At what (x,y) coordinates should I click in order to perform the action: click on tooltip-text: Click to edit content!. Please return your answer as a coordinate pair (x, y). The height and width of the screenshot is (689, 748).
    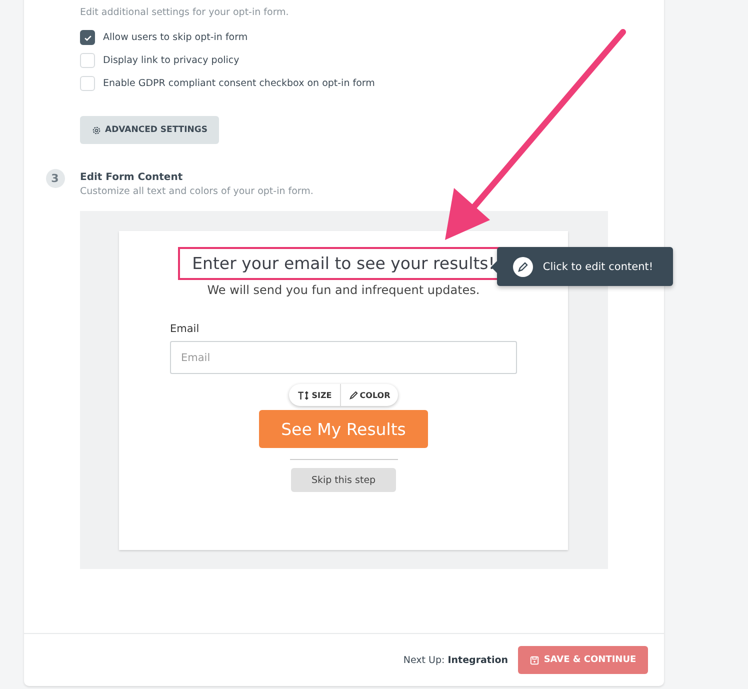
    Looking at the image, I should click on (598, 266).